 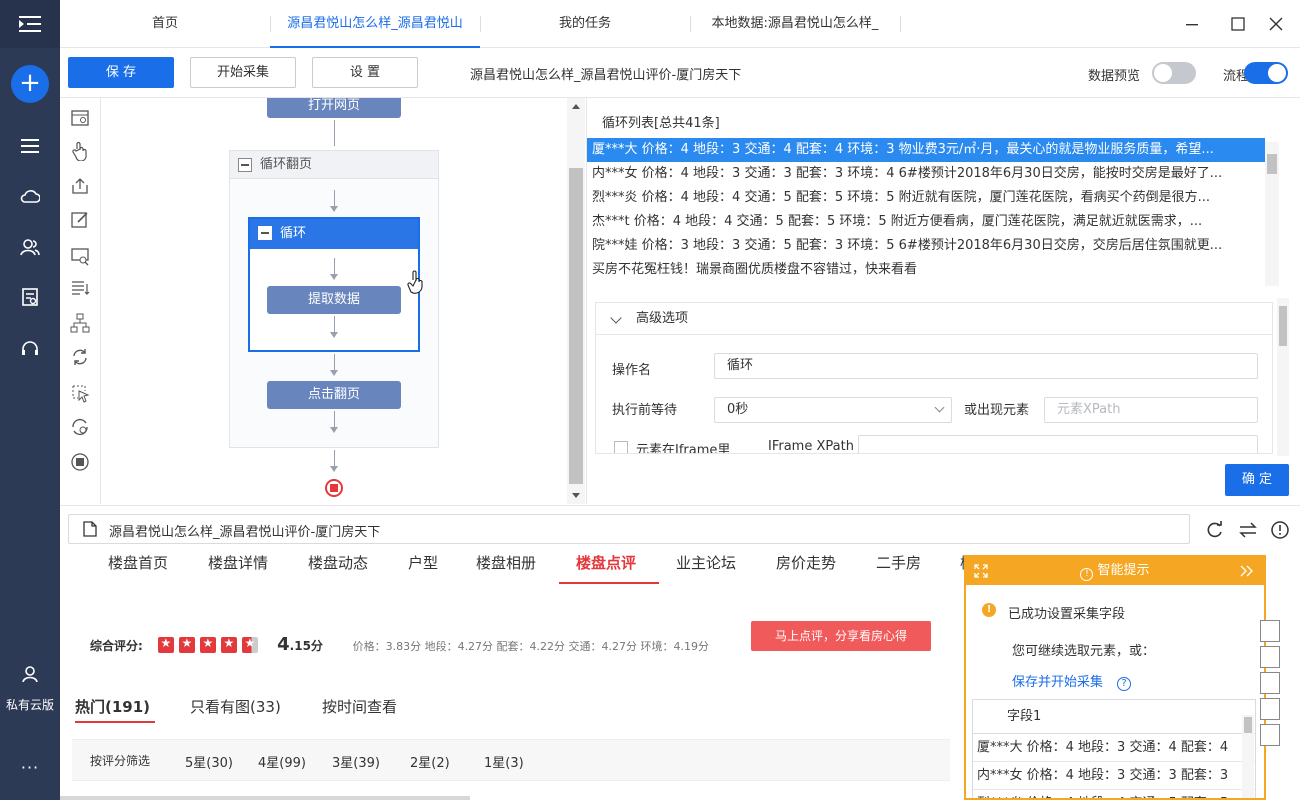 I want to click on nav-home: 楼盘首页, so click(x=138, y=562).